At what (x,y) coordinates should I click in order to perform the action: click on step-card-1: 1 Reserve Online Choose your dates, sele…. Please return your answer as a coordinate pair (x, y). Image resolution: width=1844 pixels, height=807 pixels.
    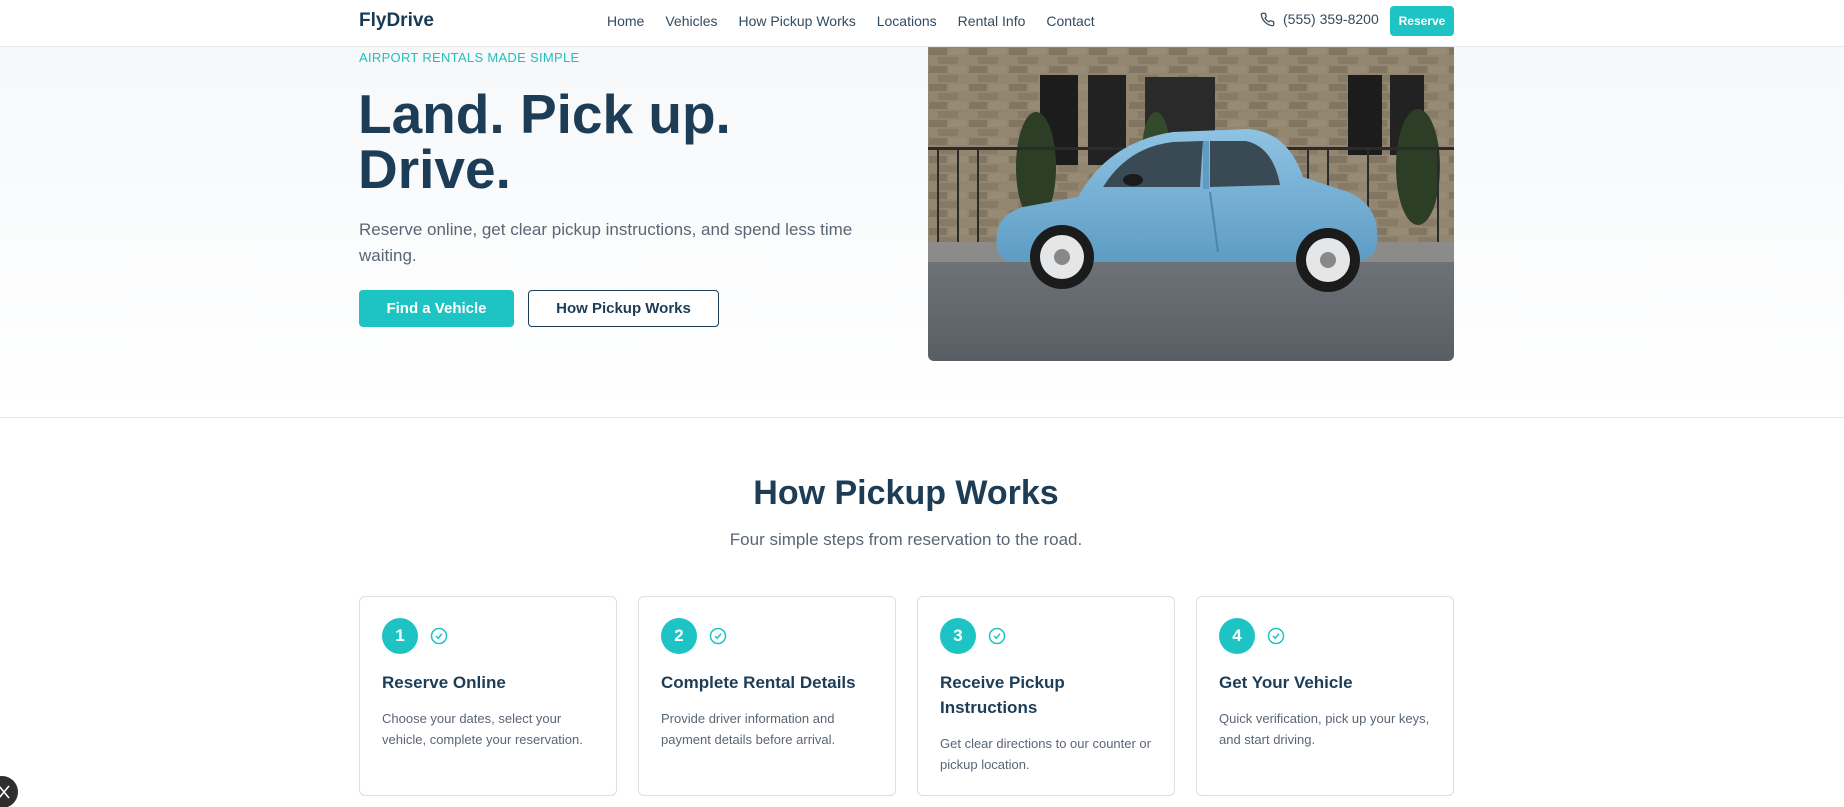
    Looking at the image, I should click on (488, 696).